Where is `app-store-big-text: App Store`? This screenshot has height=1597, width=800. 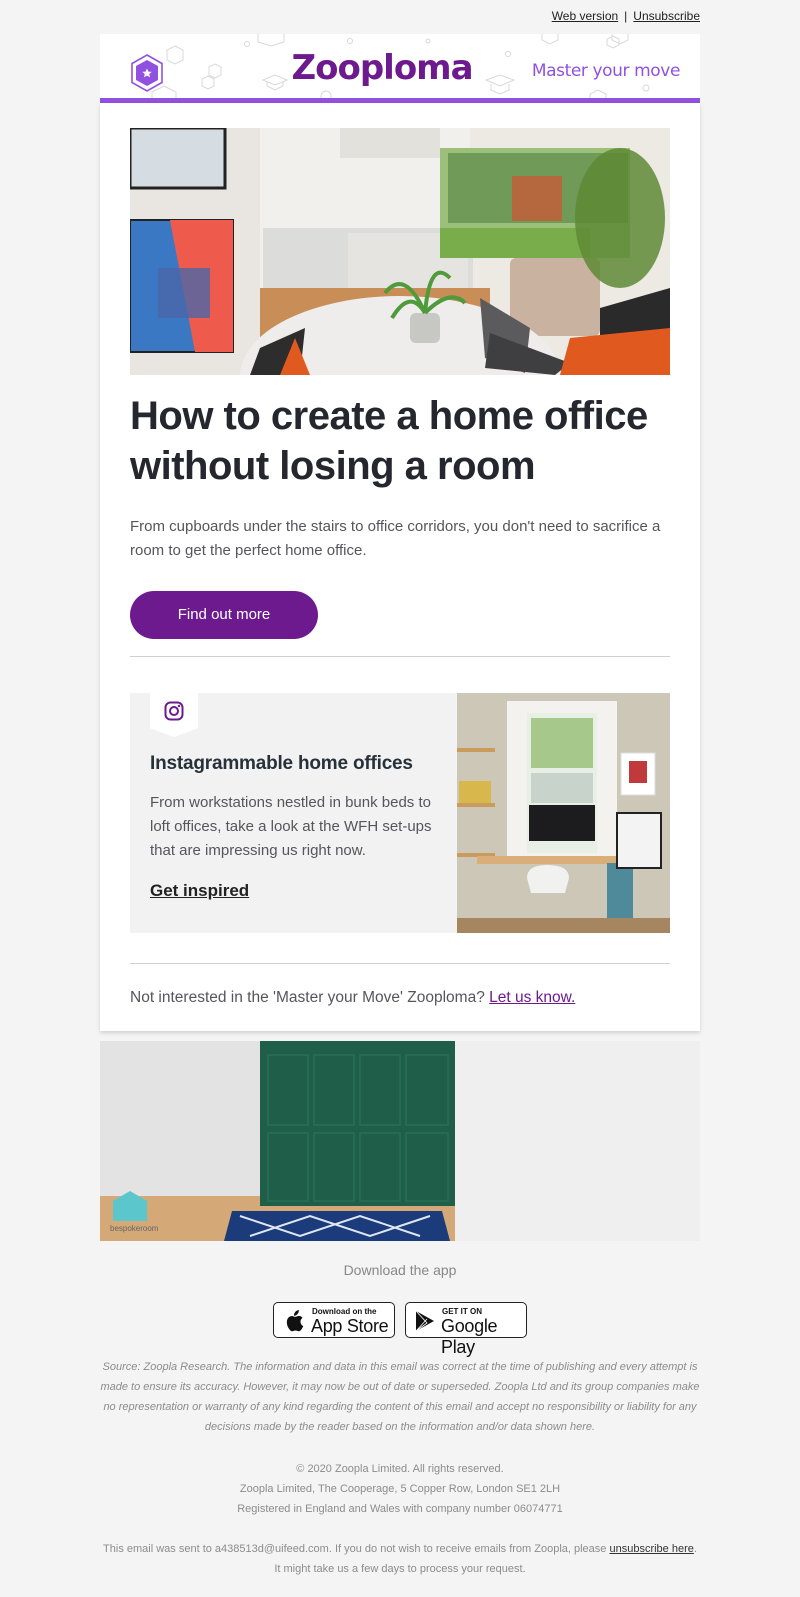
app-store-big-text: App Store is located at coordinates (350, 1326).